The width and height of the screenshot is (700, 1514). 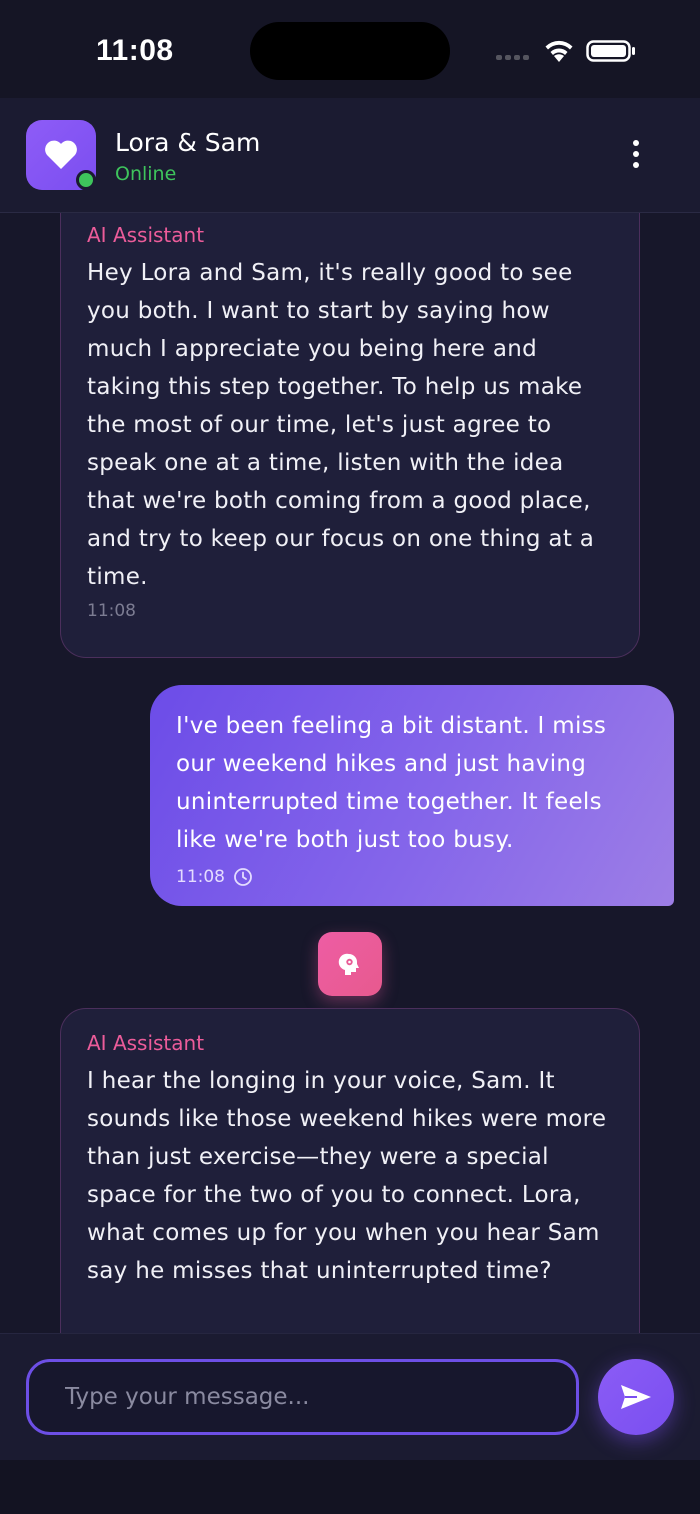 I want to click on heart-icon, so click(x=61, y=154).